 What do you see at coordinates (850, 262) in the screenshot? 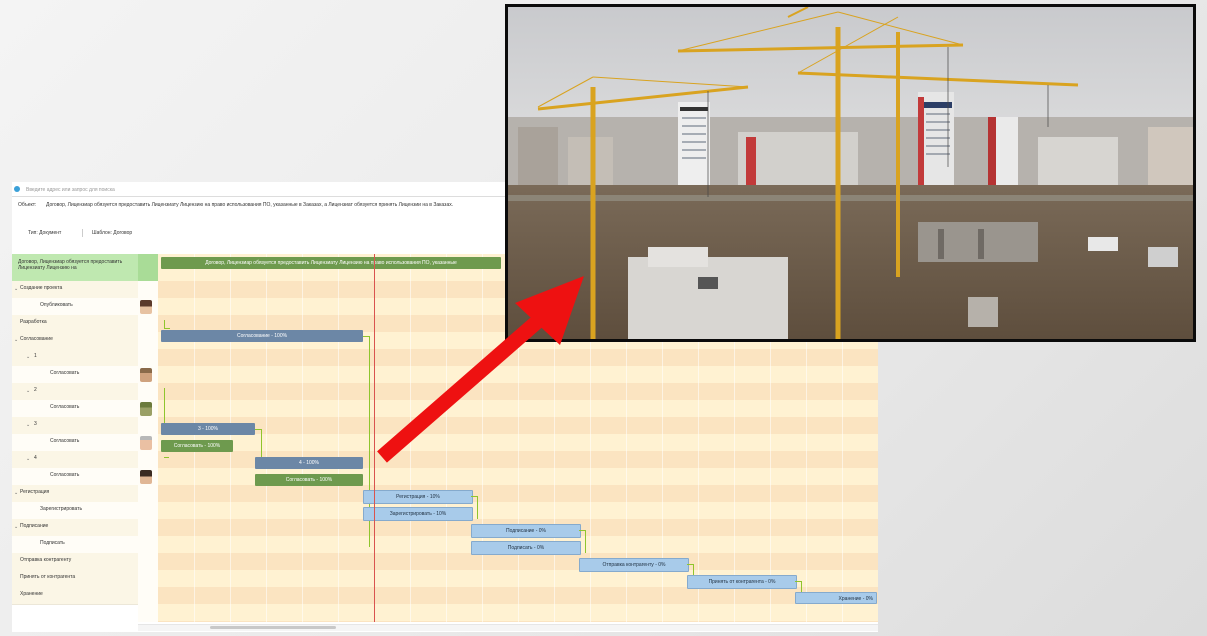
I see `ground` at bounding box center [850, 262].